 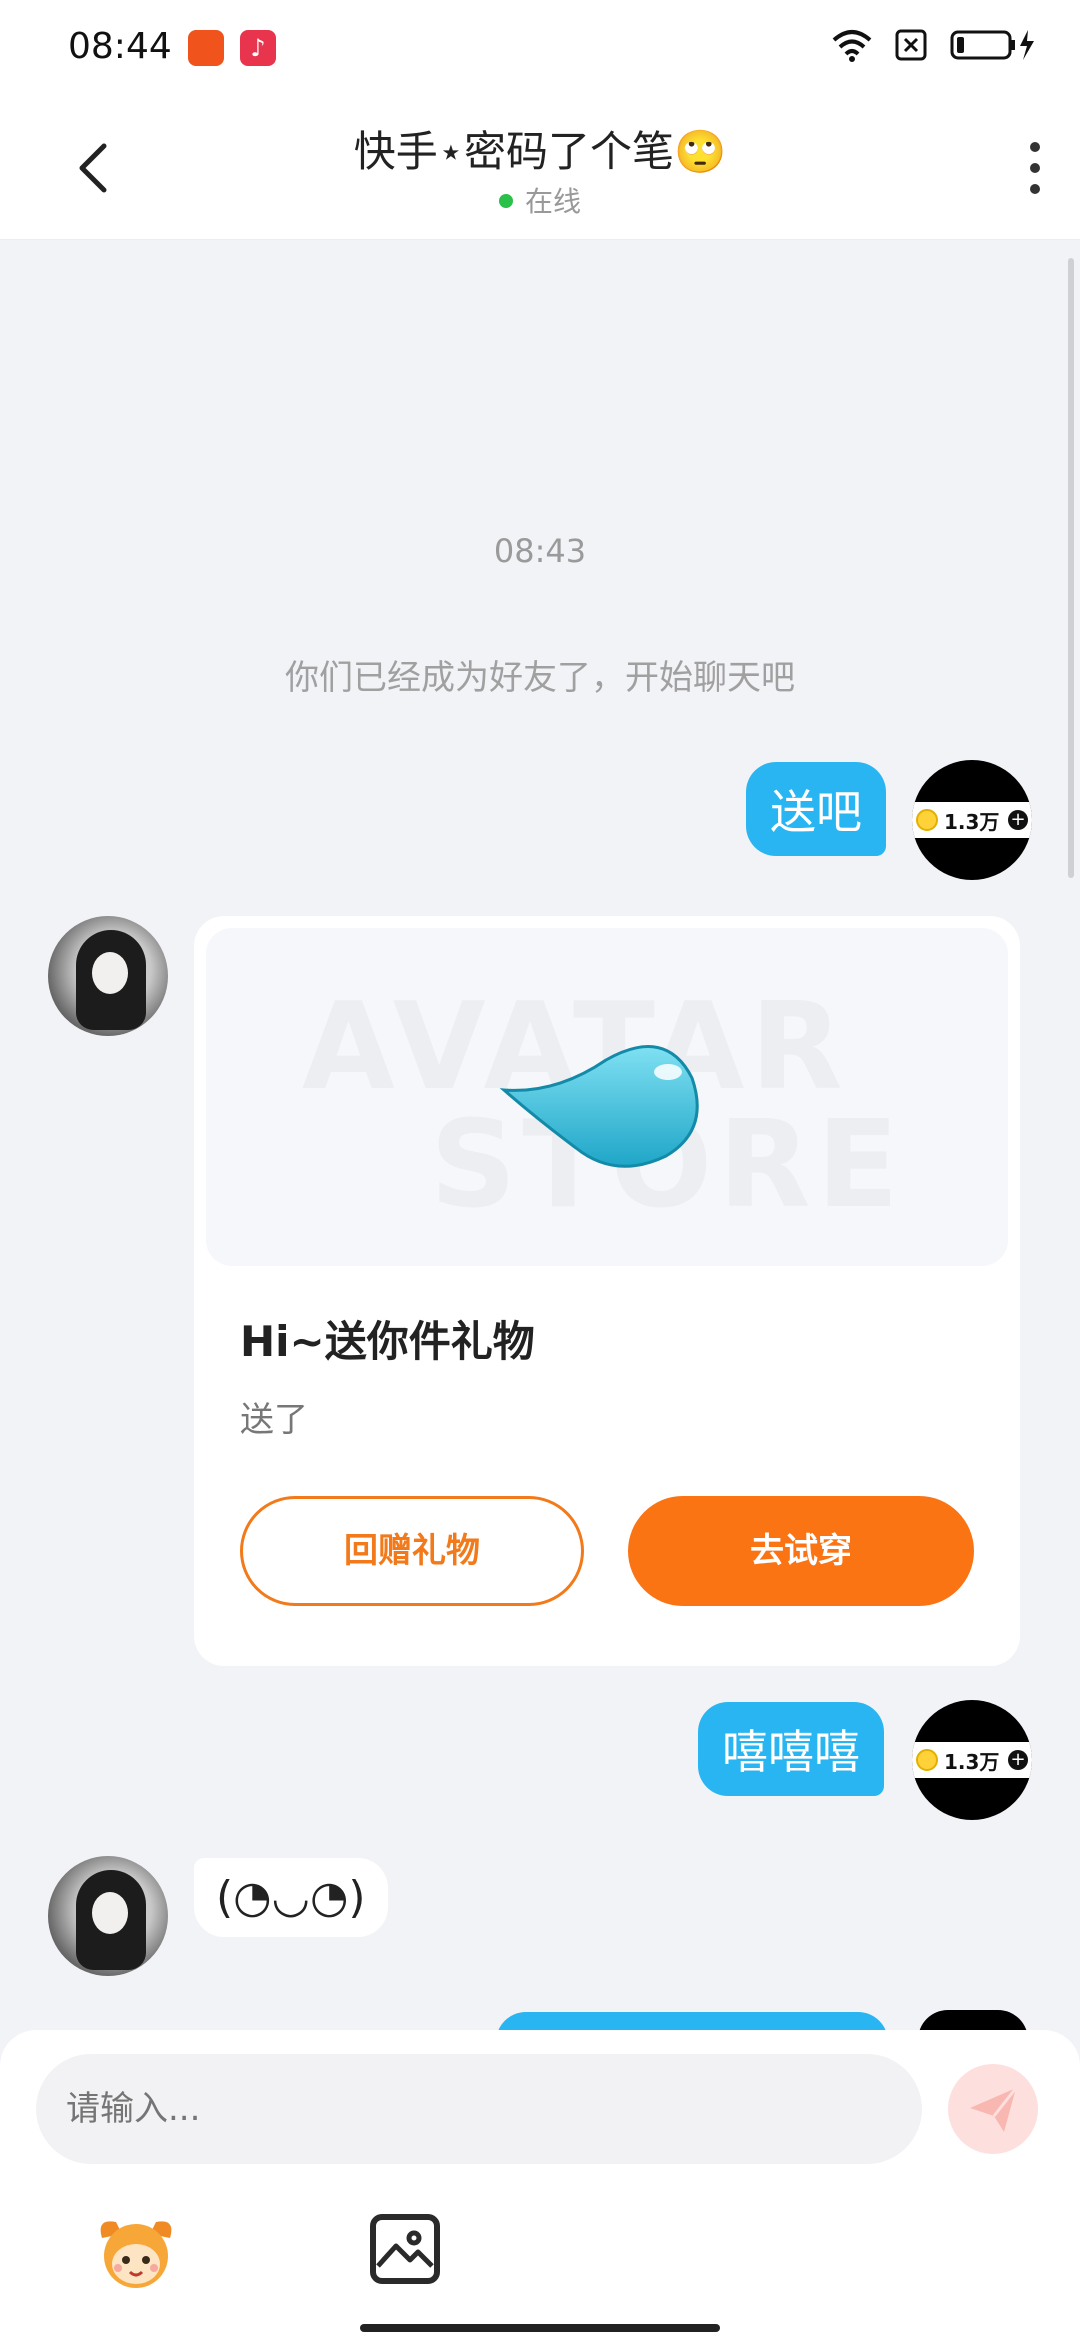 I want to click on wifi-icon, so click(x=852, y=46).